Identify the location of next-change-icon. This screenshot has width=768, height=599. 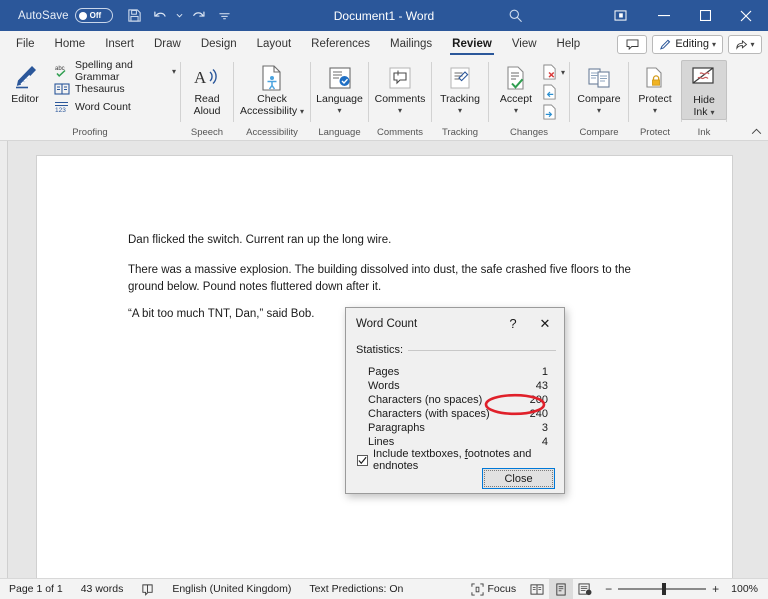
(550, 112).